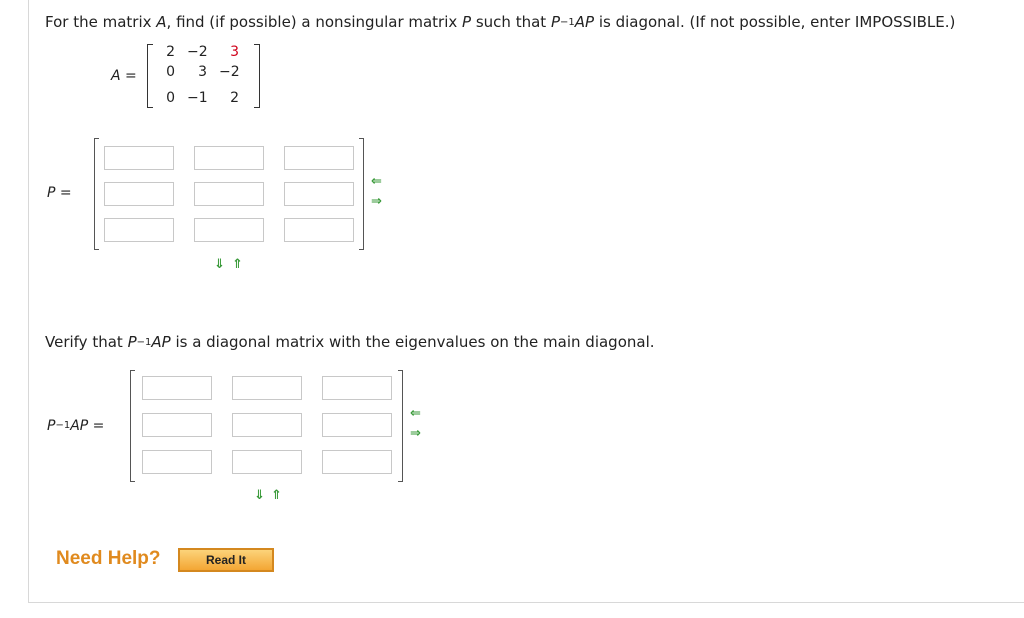  Describe the element at coordinates (150, 76) in the screenshot. I see `matrix-a-left-bracket` at that location.